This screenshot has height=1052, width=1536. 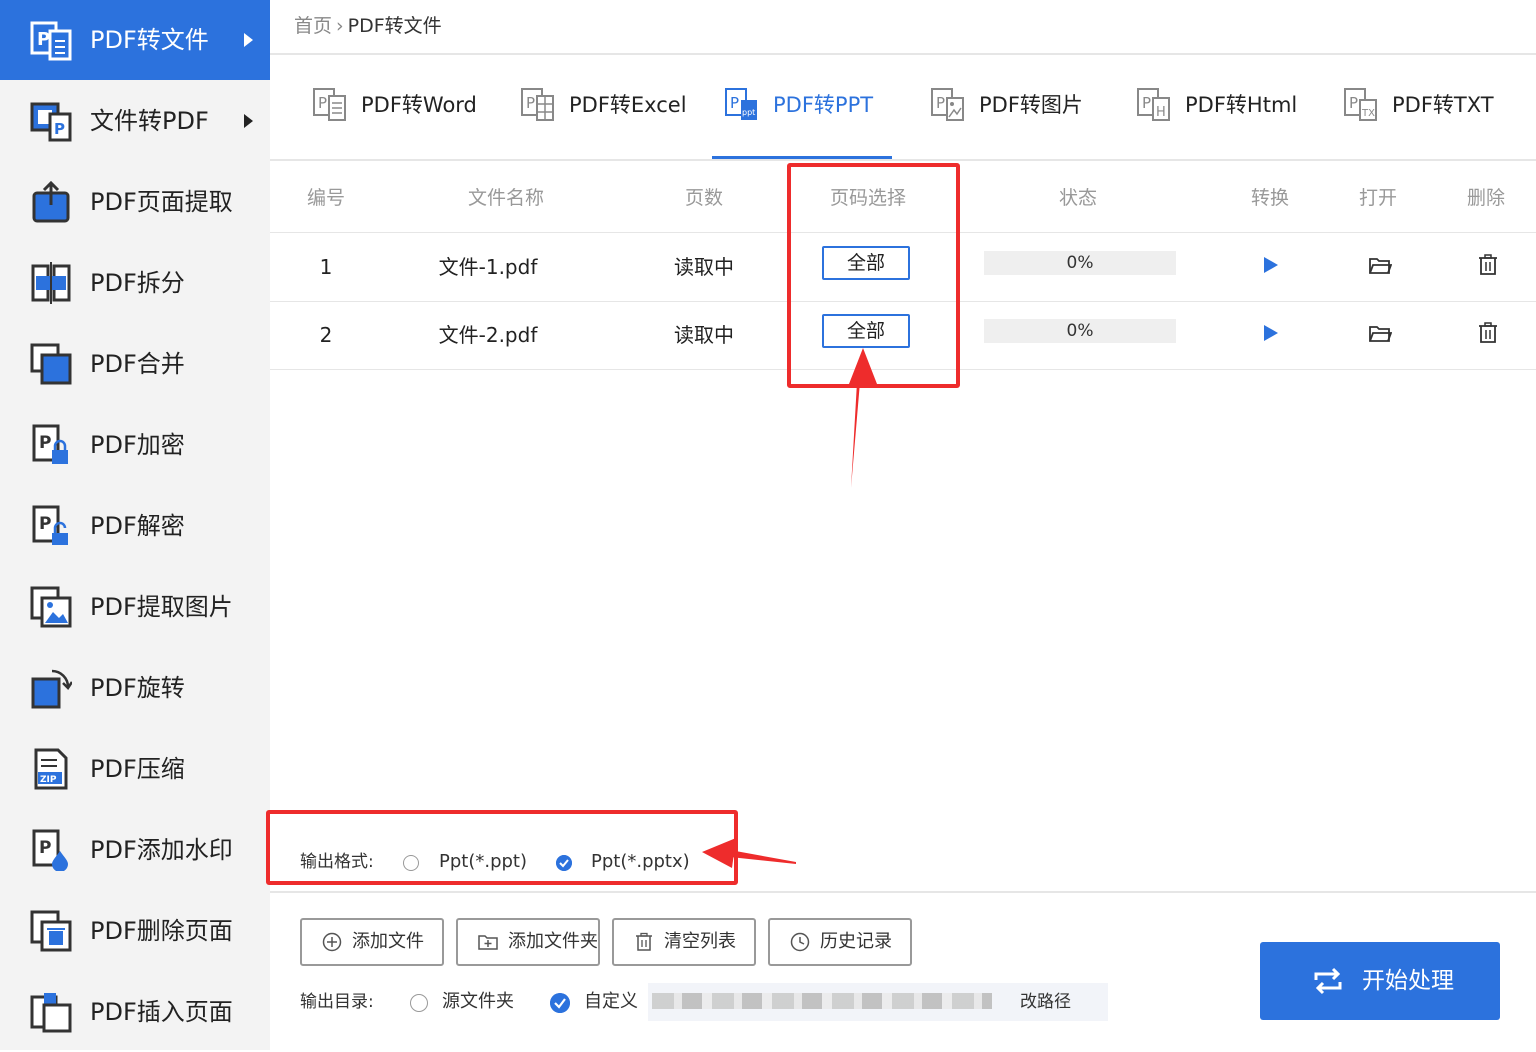 I want to click on sidebar-item-delete-page: PDF删除页面, so click(x=135, y=931).